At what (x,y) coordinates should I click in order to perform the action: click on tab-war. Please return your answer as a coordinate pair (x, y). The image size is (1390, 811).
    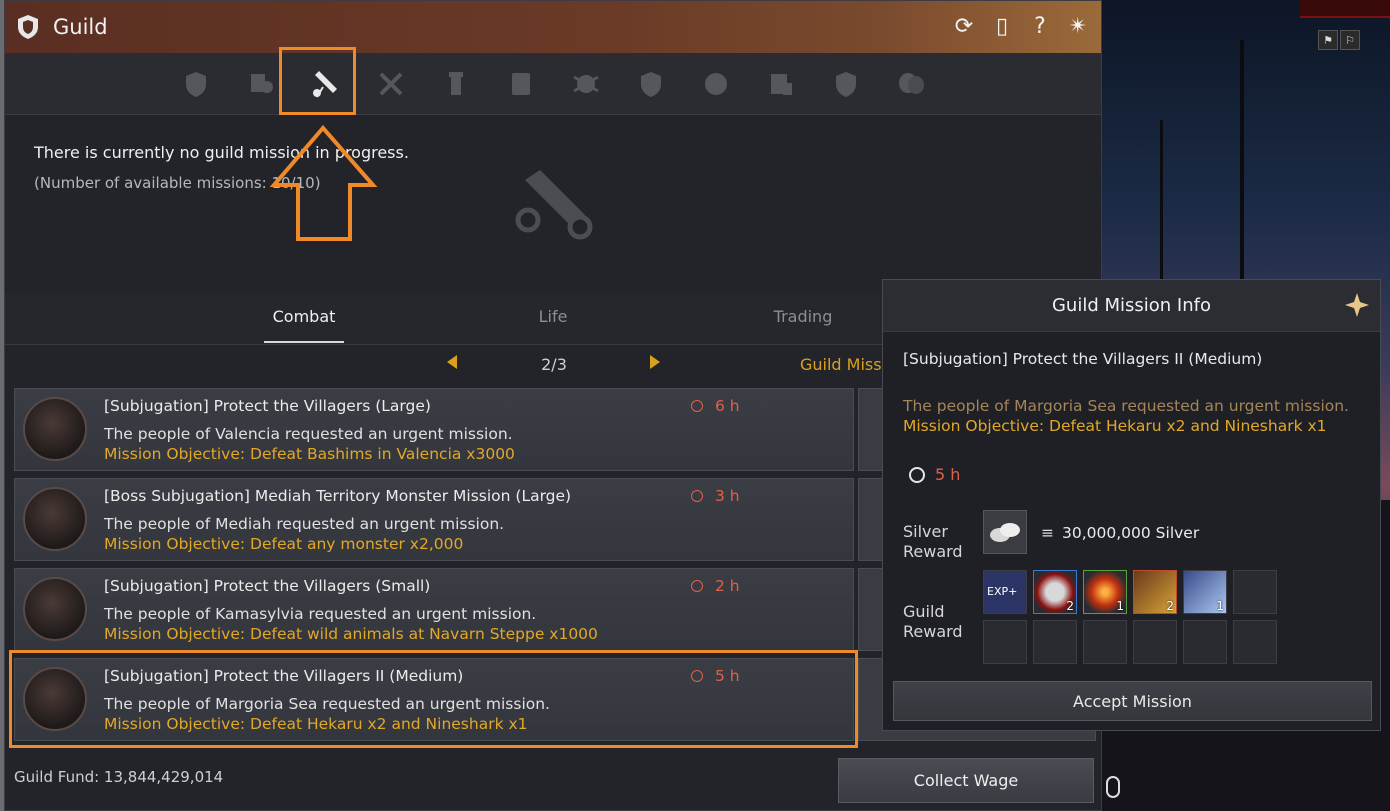
    Looking at the image, I should click on (585, 83).